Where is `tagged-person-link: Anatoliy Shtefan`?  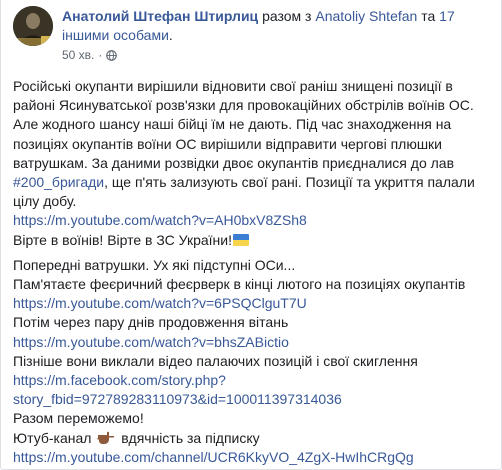
tagged-person-link: Anatoliy Shtefan is located at coordinates (366, 16).